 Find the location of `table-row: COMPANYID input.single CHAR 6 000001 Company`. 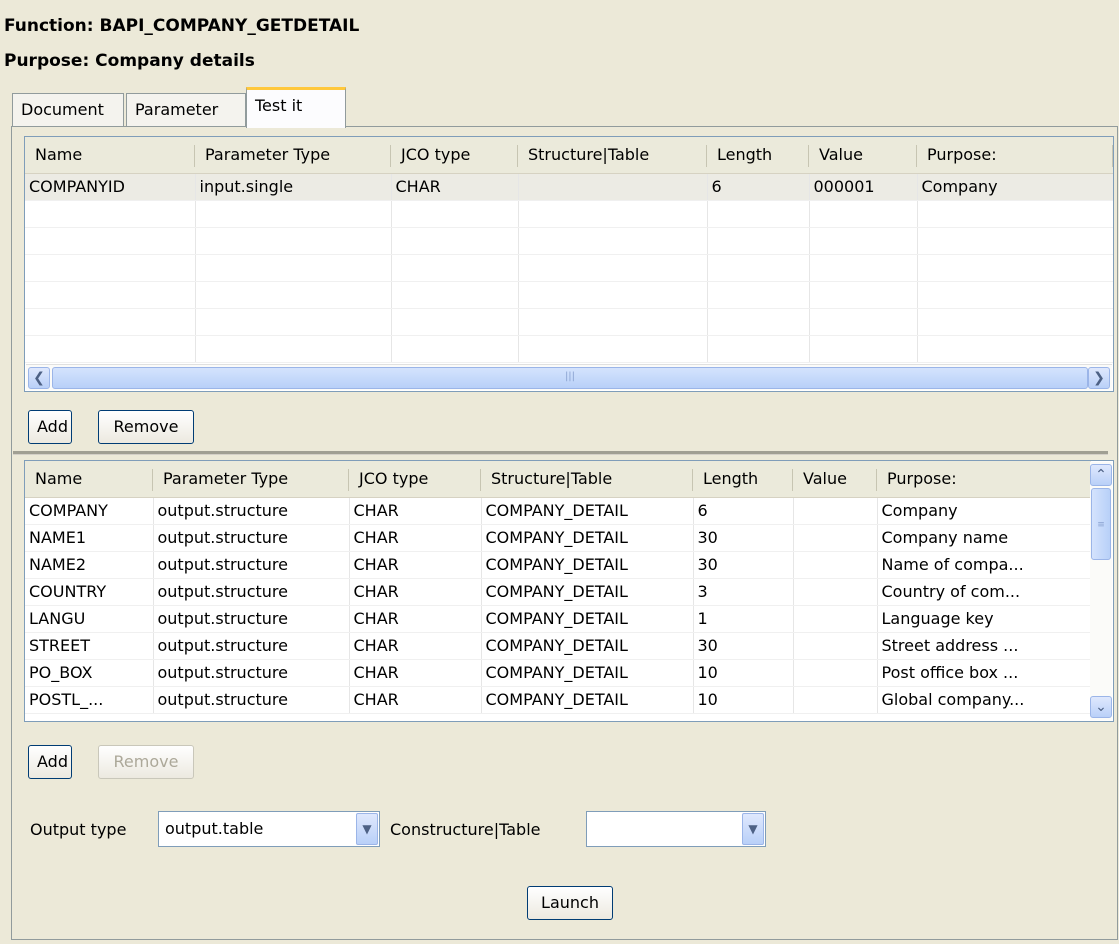

table-row: COMPANYID input.single CHAR 6 000001 Company is located at coordinates (569, 187).